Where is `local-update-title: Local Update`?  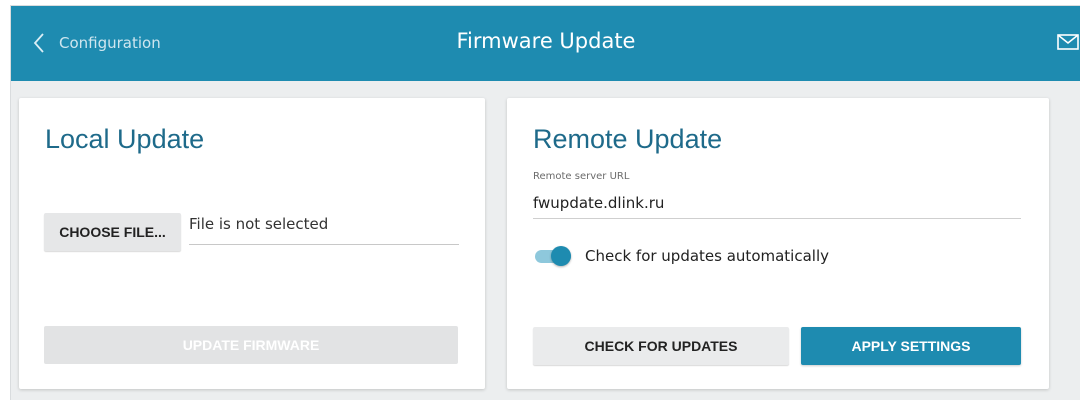 local-update-title: Local Update is located at coordinates (125, 139).